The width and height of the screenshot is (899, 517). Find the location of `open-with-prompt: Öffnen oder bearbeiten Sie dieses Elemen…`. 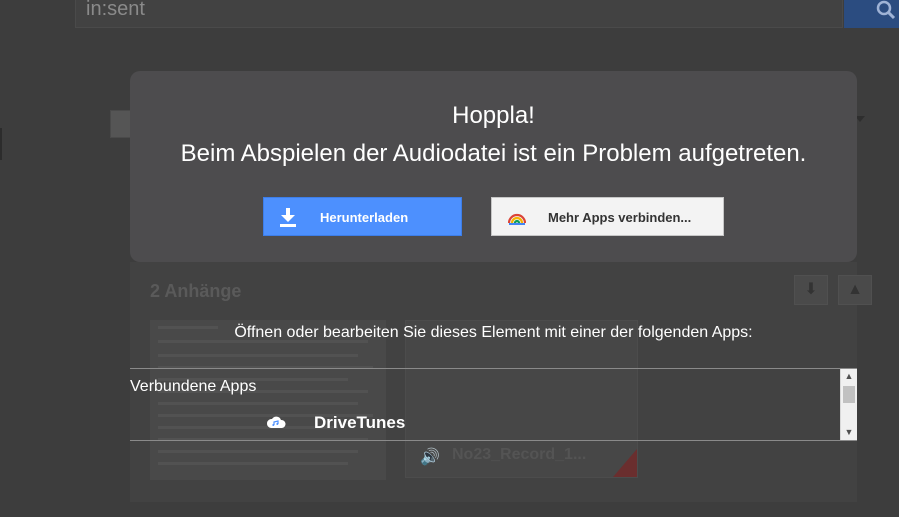

open-with-prompt: Öffnen oder bearbeiten Sie dieses Elemen… is located at coordinates (493, 332).